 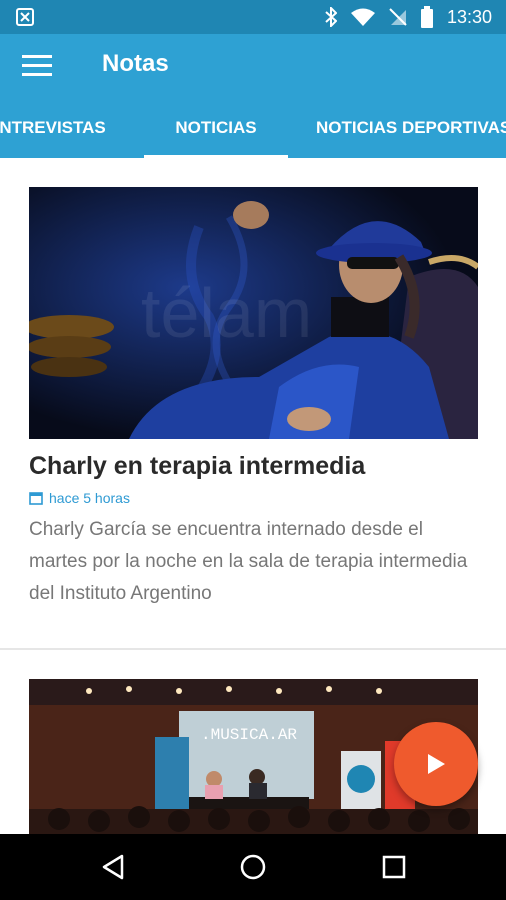 I want to click on system-nav-bar, so click(x=253, y=867).